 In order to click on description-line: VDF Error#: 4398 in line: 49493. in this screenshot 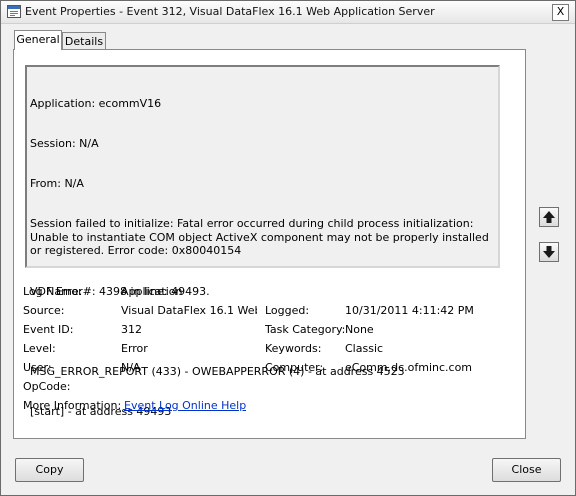, I will do `click(120, 291)`.